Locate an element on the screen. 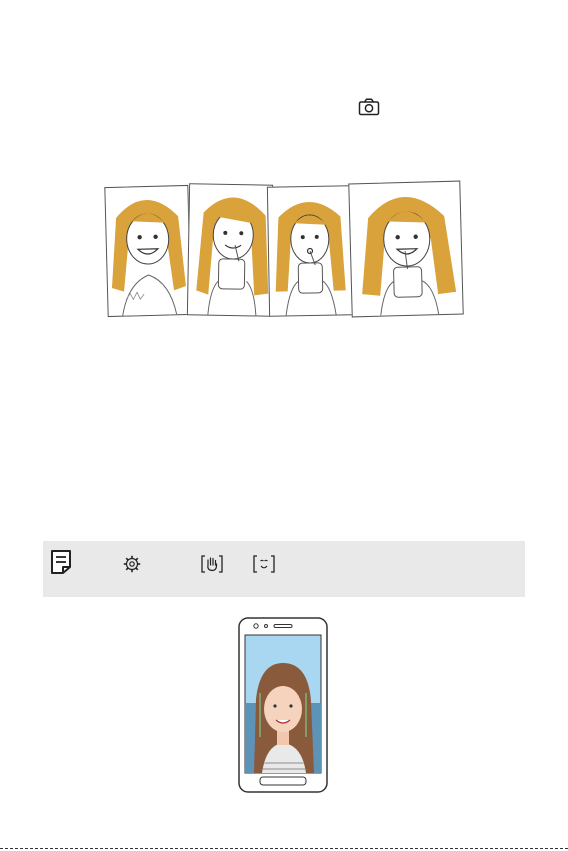 The image size is (568, 851). note-box is located at coordinates (284, 569).